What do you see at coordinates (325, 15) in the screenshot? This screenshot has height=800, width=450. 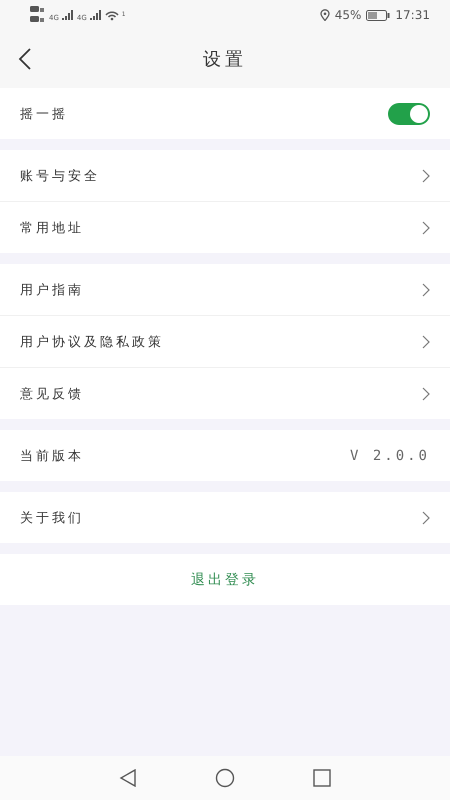 I see `location-icon` at bounding box center [325, 15].